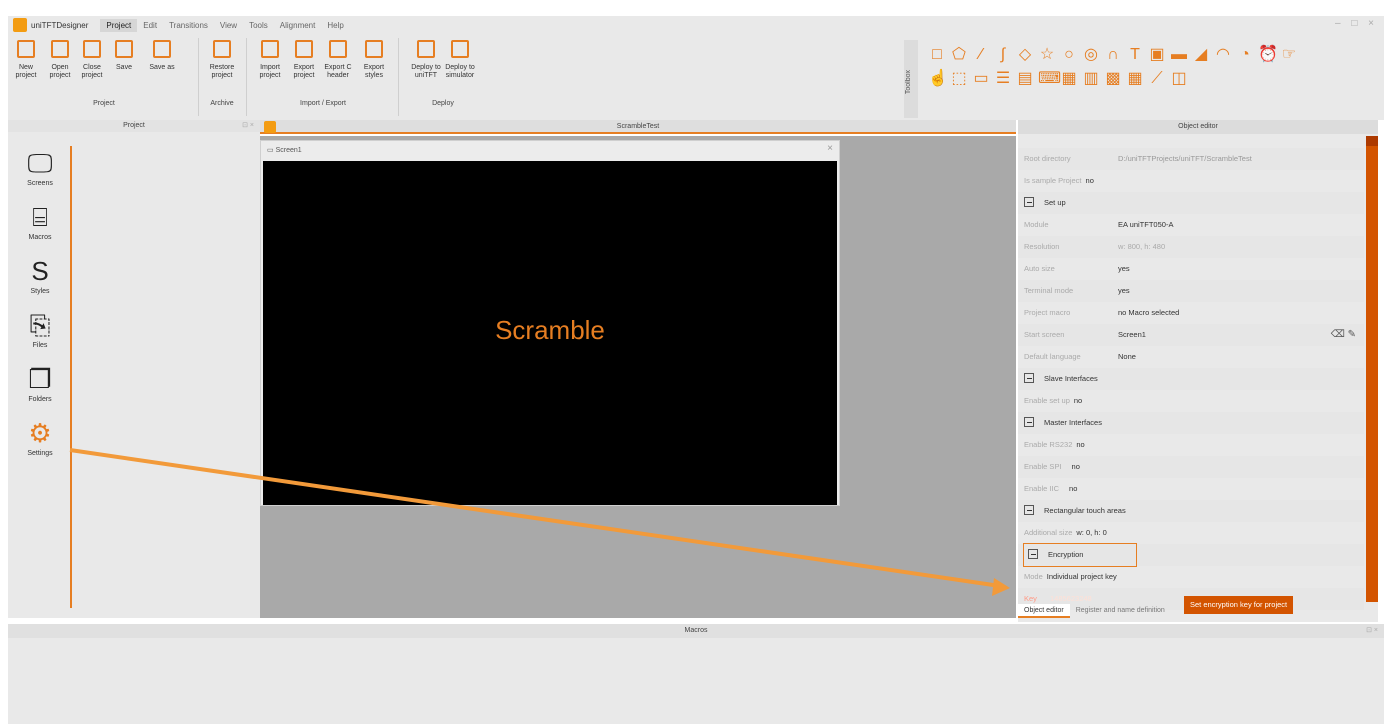  Describe the element at coordinates (1157, 55) in the screenshot. I see `image-tool-icon: ▣` at that location.